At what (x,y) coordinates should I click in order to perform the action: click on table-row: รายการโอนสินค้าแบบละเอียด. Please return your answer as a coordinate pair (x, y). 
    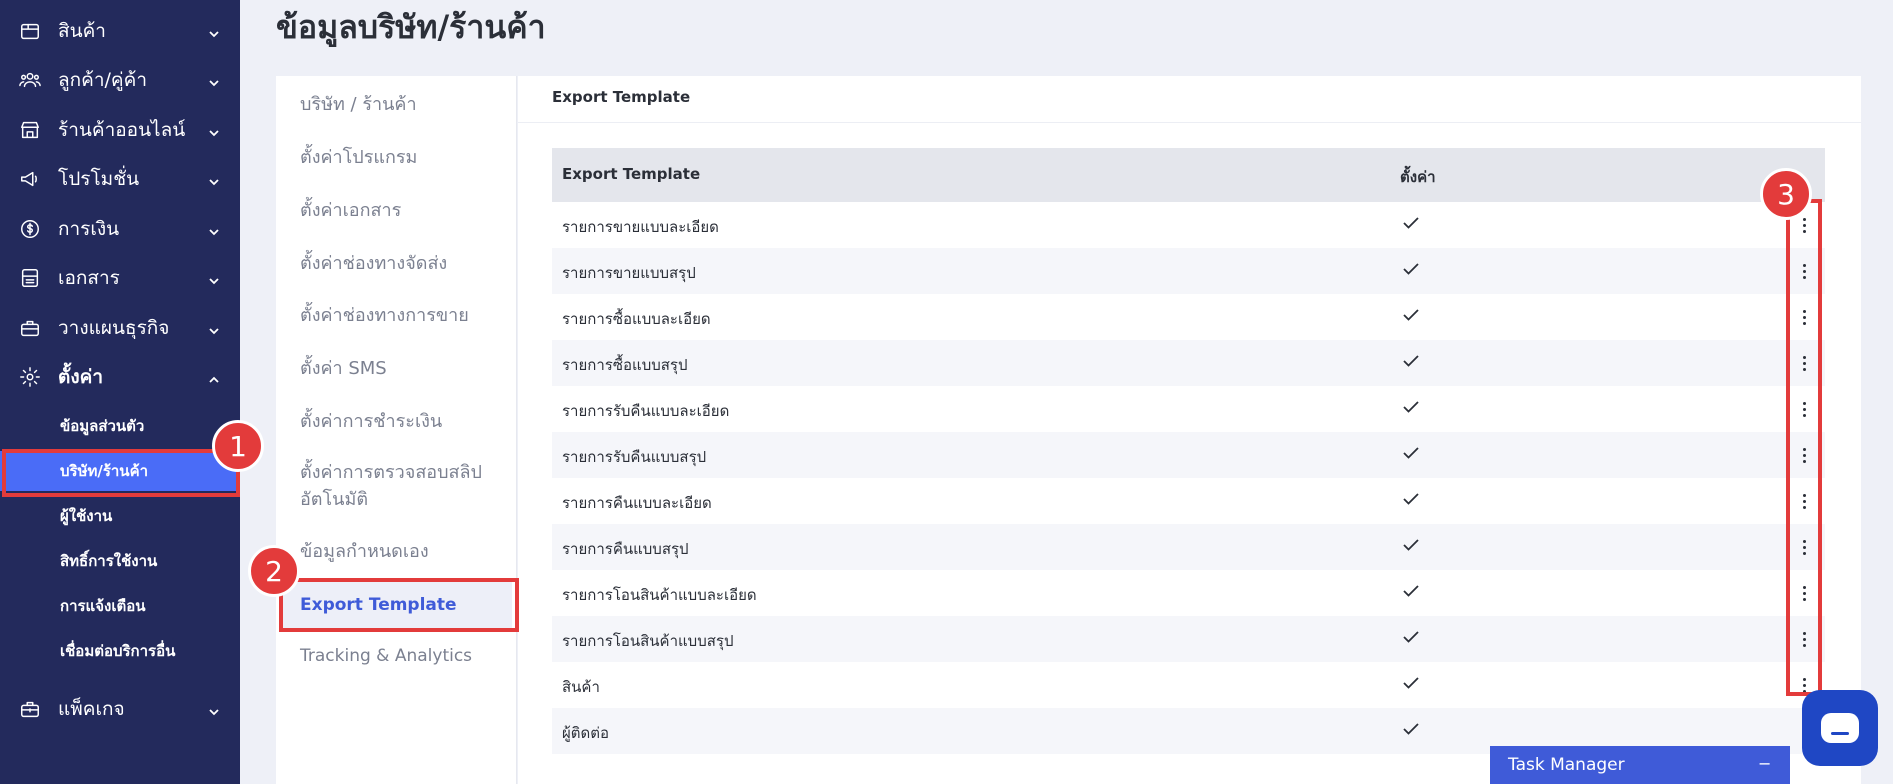
    Looking at the image, I should click on (1188, 593).